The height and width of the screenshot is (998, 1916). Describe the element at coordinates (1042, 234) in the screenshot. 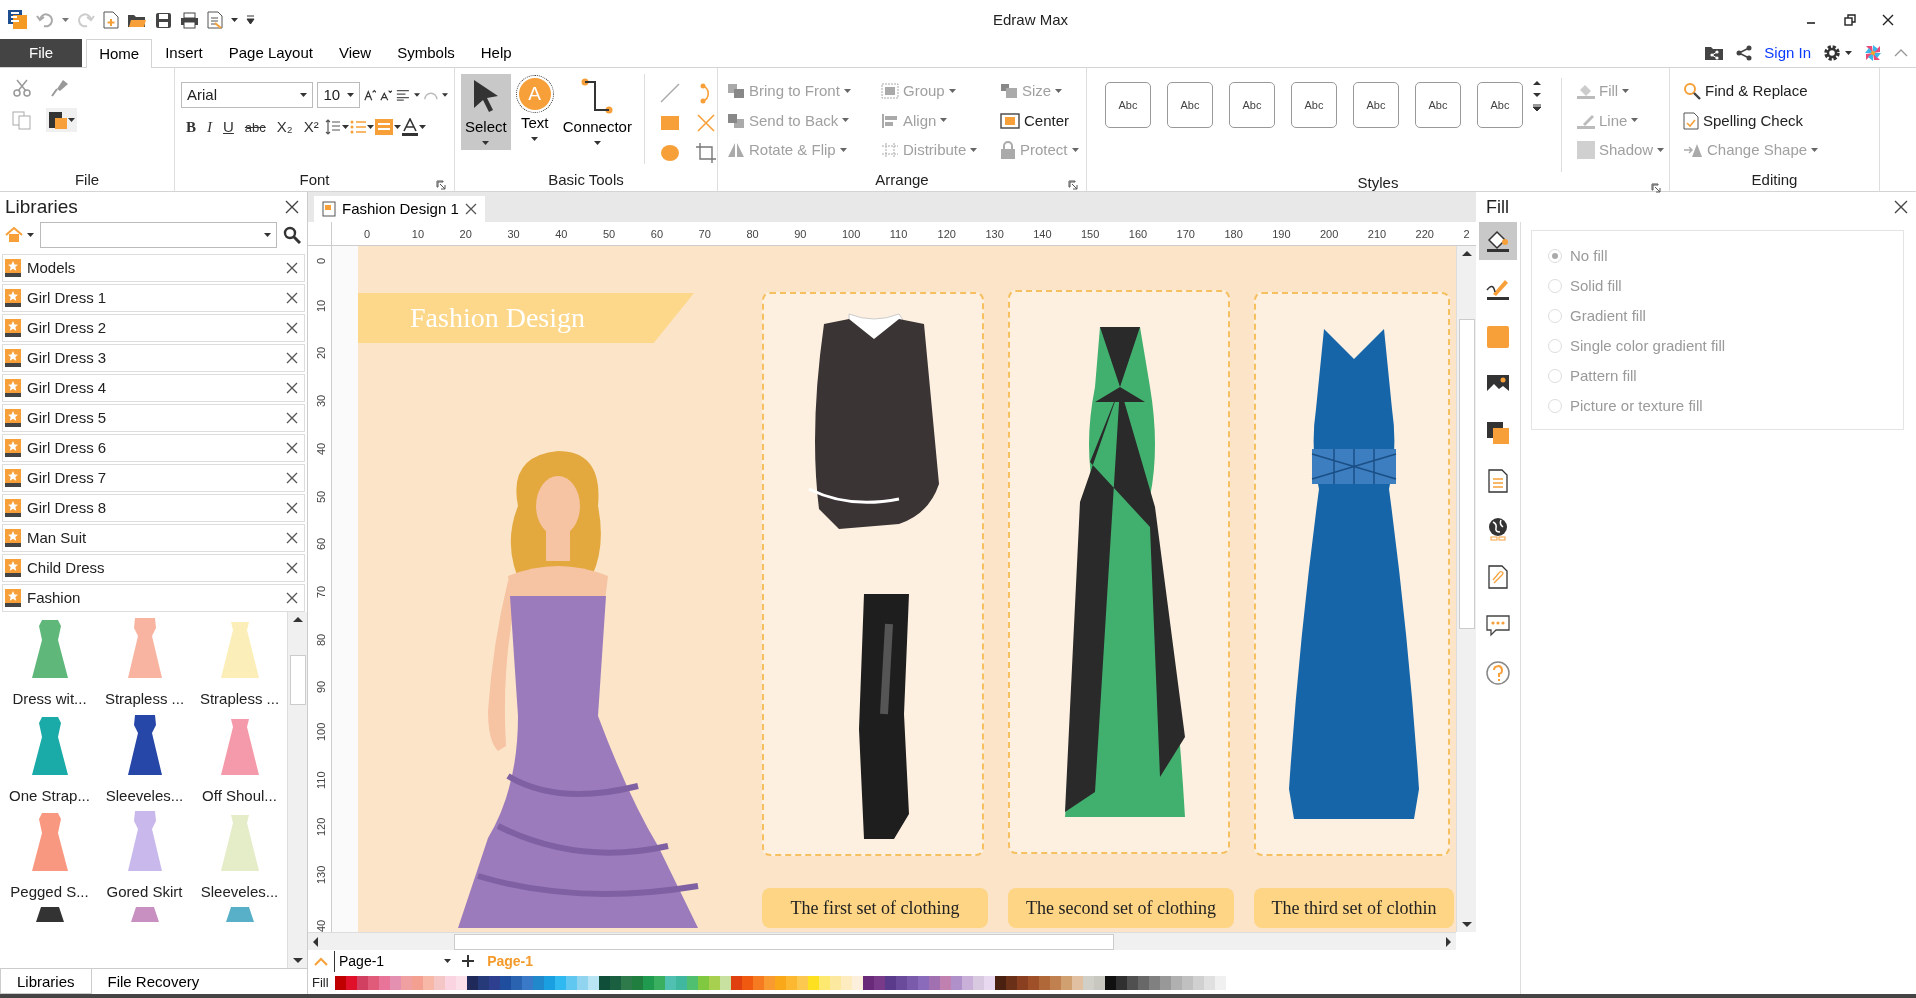

I see `ruler-number: 140` at that location.